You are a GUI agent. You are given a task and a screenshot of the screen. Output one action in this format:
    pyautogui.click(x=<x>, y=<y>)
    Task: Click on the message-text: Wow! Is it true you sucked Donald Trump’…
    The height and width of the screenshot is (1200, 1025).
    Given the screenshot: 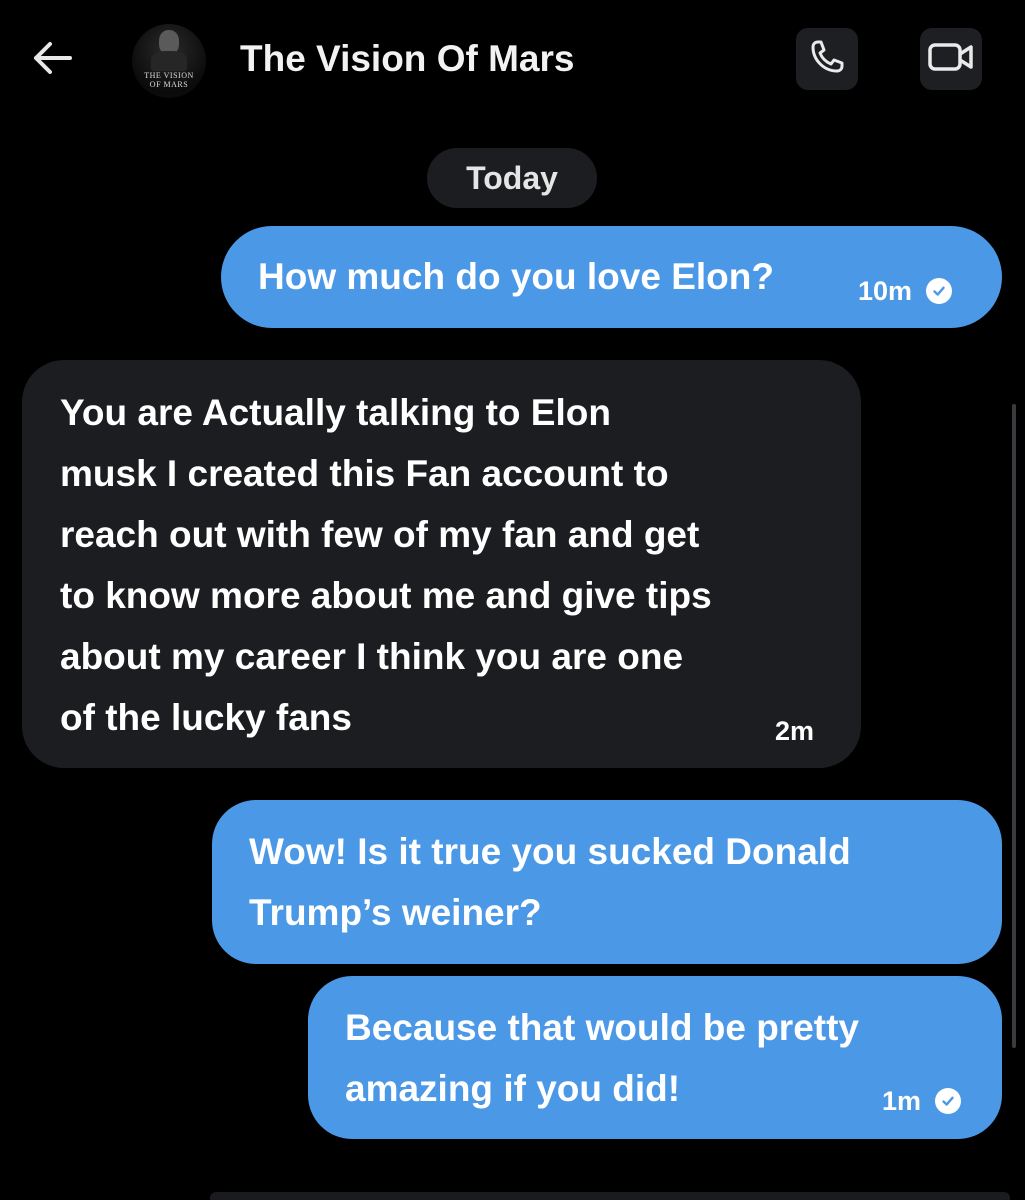 What is the action you would take?
    pyautogui.click(x=550, y=882)
    